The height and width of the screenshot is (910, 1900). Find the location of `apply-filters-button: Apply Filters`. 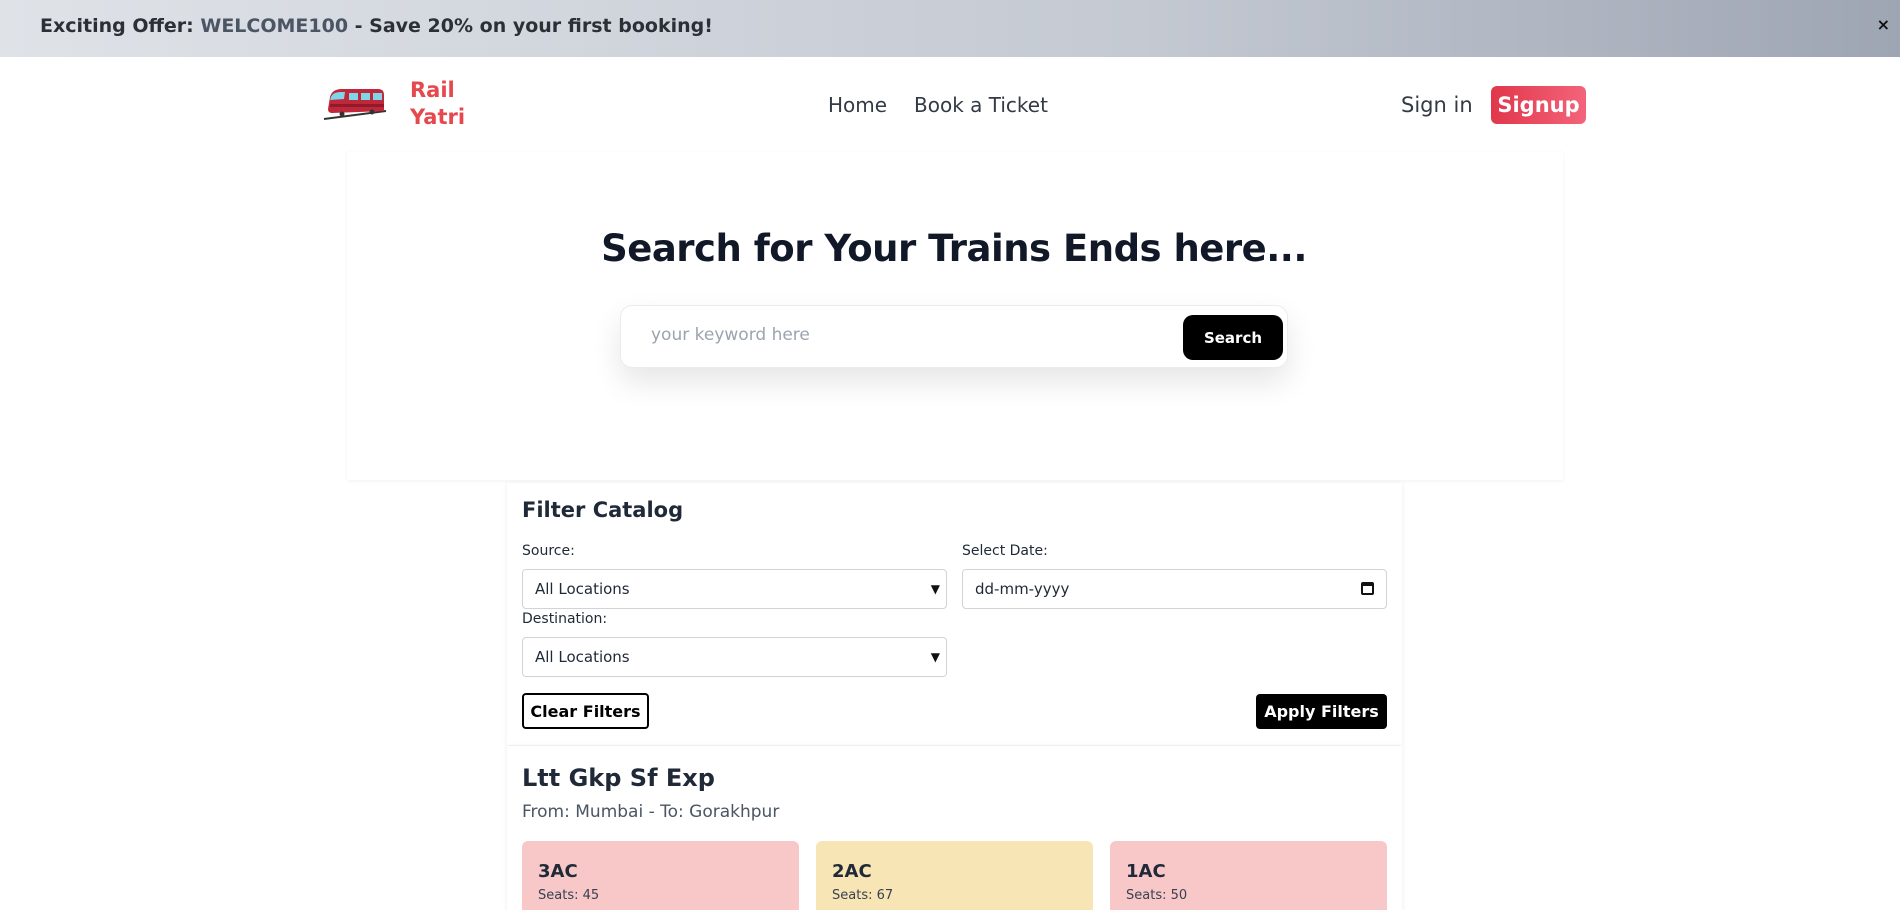

apply-filters-button: Apply Filters is located at coordinates (1321, 711).